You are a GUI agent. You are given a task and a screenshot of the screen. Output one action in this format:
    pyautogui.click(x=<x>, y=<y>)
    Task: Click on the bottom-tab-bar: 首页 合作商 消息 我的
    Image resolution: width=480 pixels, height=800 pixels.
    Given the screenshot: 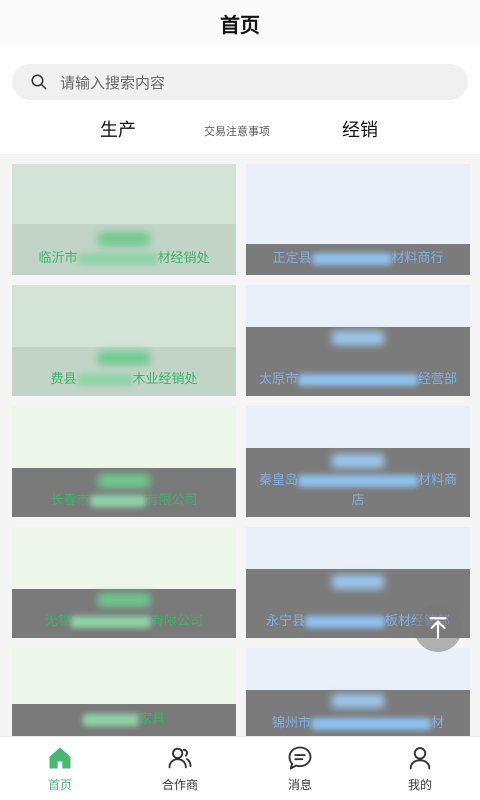 What is the action you would take?
    pyautogui.click(x=240, y=768)
    